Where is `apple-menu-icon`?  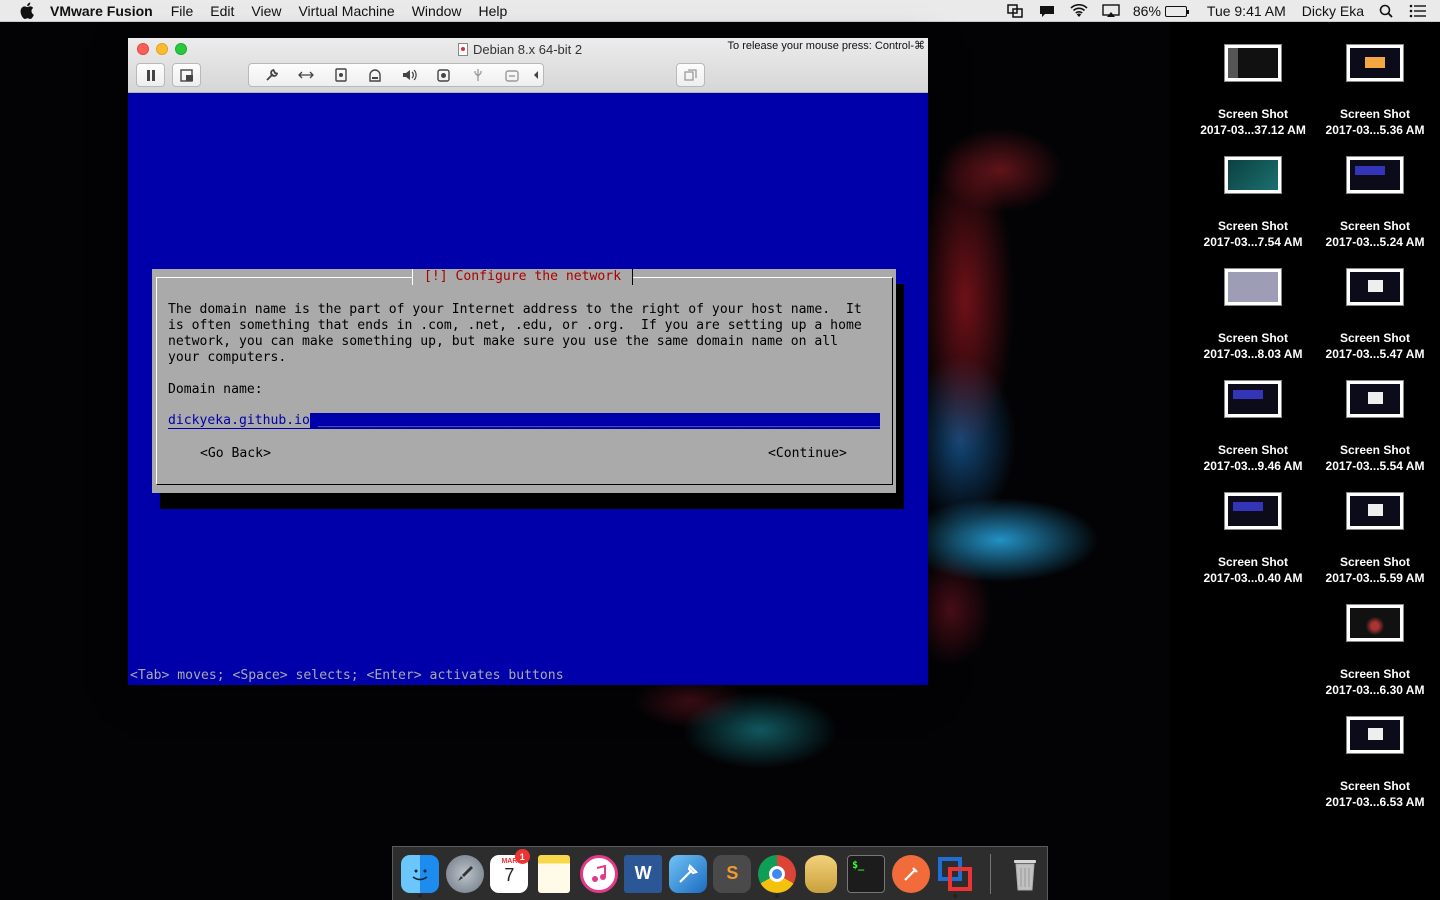 apple-menu-icon is located at coordinates (28, 10).